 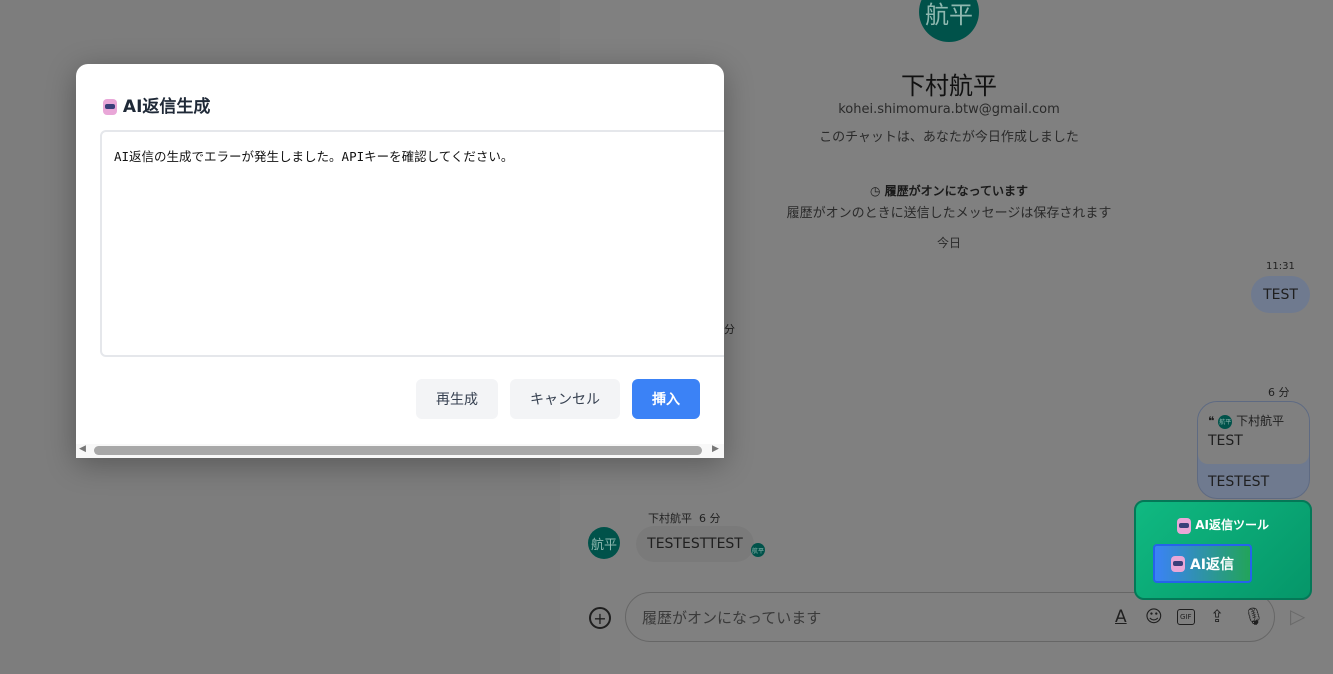 What do you see at coordinates (1239, 482) in the screenshot?
I see `message-text: TESTEST` at bounding box center [1239, 482].